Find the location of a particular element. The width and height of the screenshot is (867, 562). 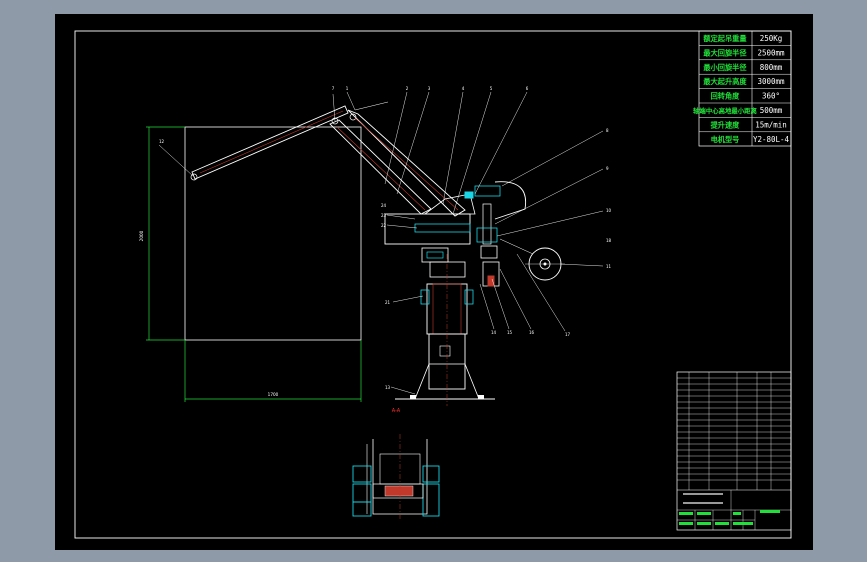

callout-number: 18 is located at coordinates (609, 240).